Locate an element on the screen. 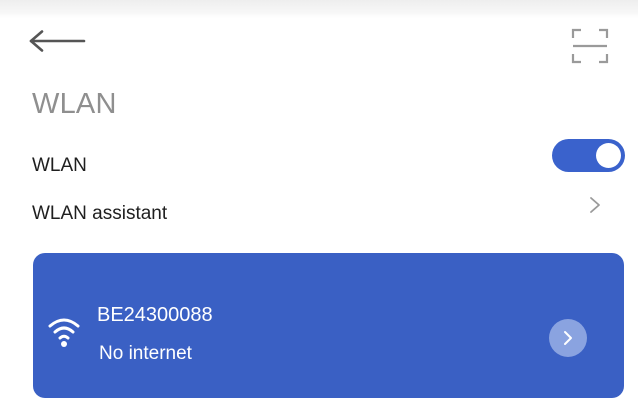 The image size is (638, 398). back-button is located at coordinates (58, 41).